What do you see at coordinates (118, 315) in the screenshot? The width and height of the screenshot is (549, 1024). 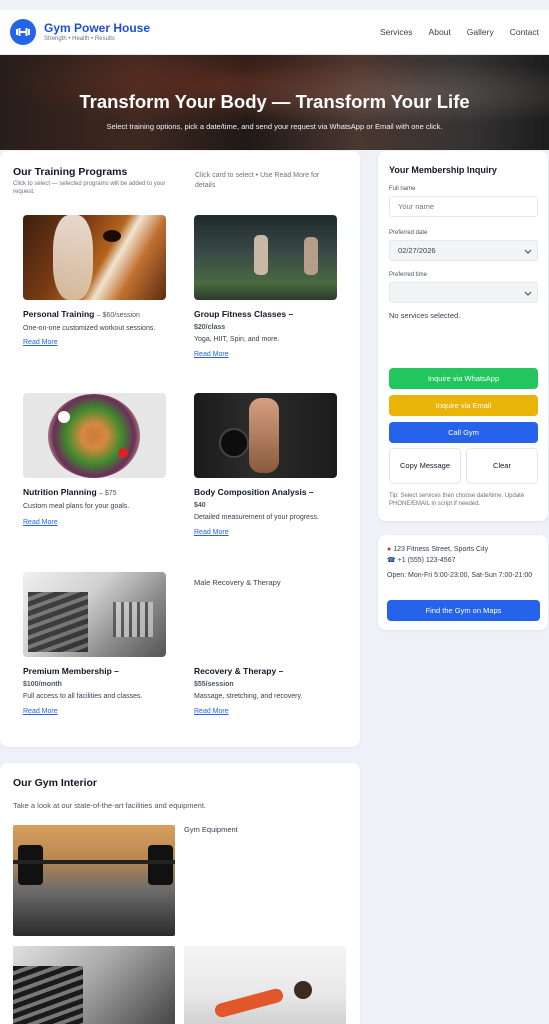 I see `personal-training-price: – $60/session` at bounding box center [118, 315].